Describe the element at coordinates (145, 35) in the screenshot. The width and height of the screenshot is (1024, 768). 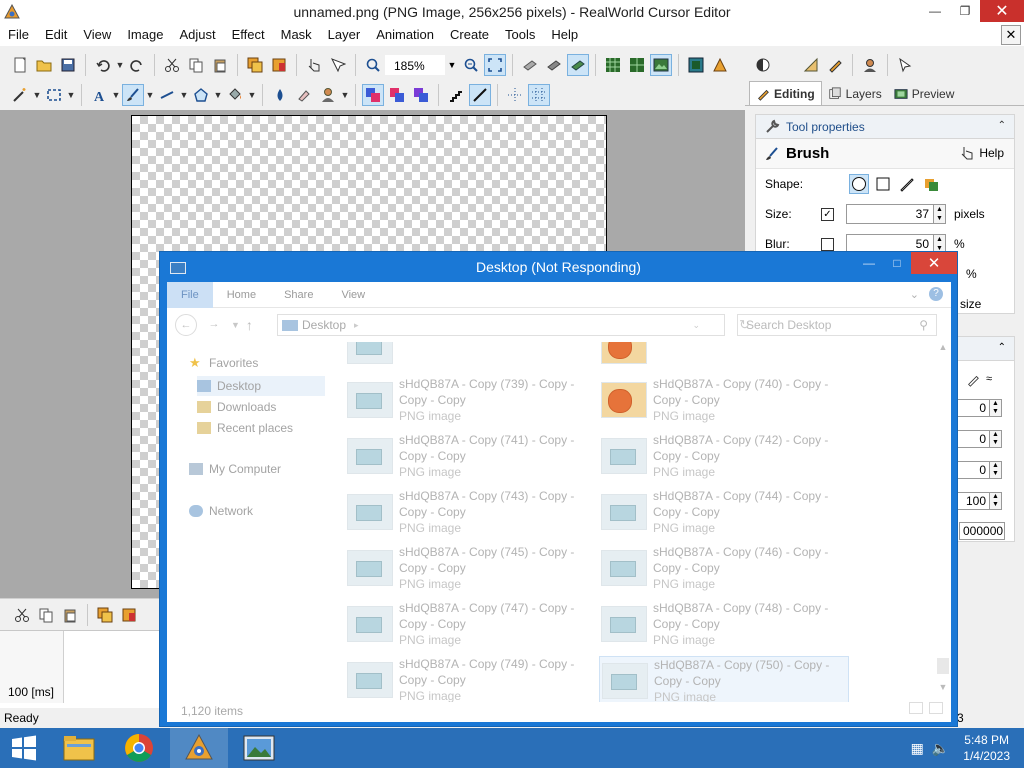
I see `menu-image: Image` at that location.